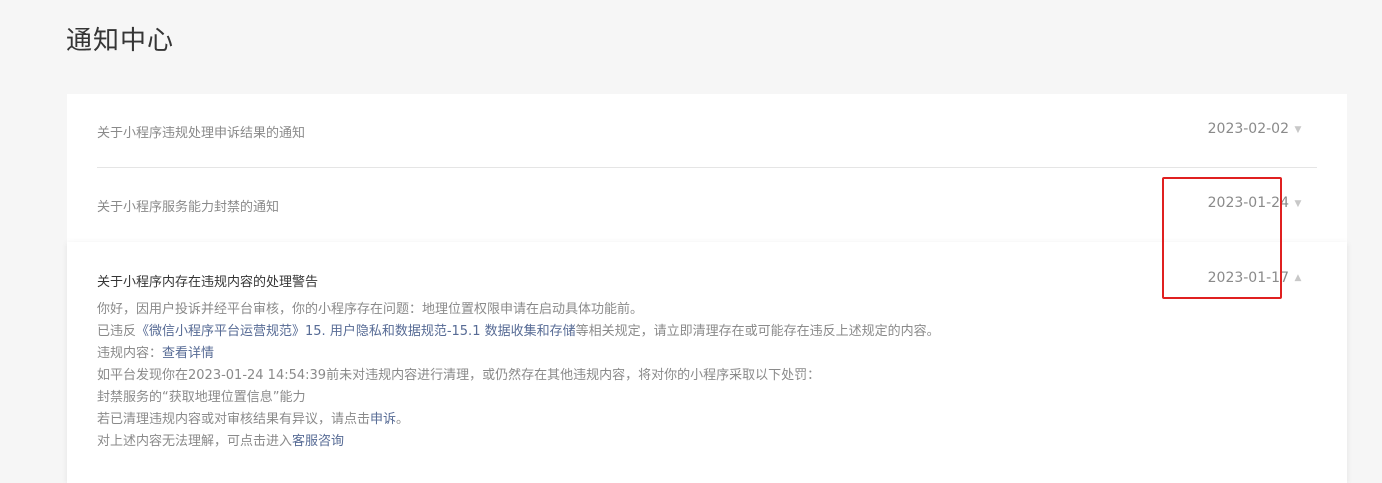  I want to click on notice-title: 关于小程序违规处理申诉结果的通知, so click(201, 133).